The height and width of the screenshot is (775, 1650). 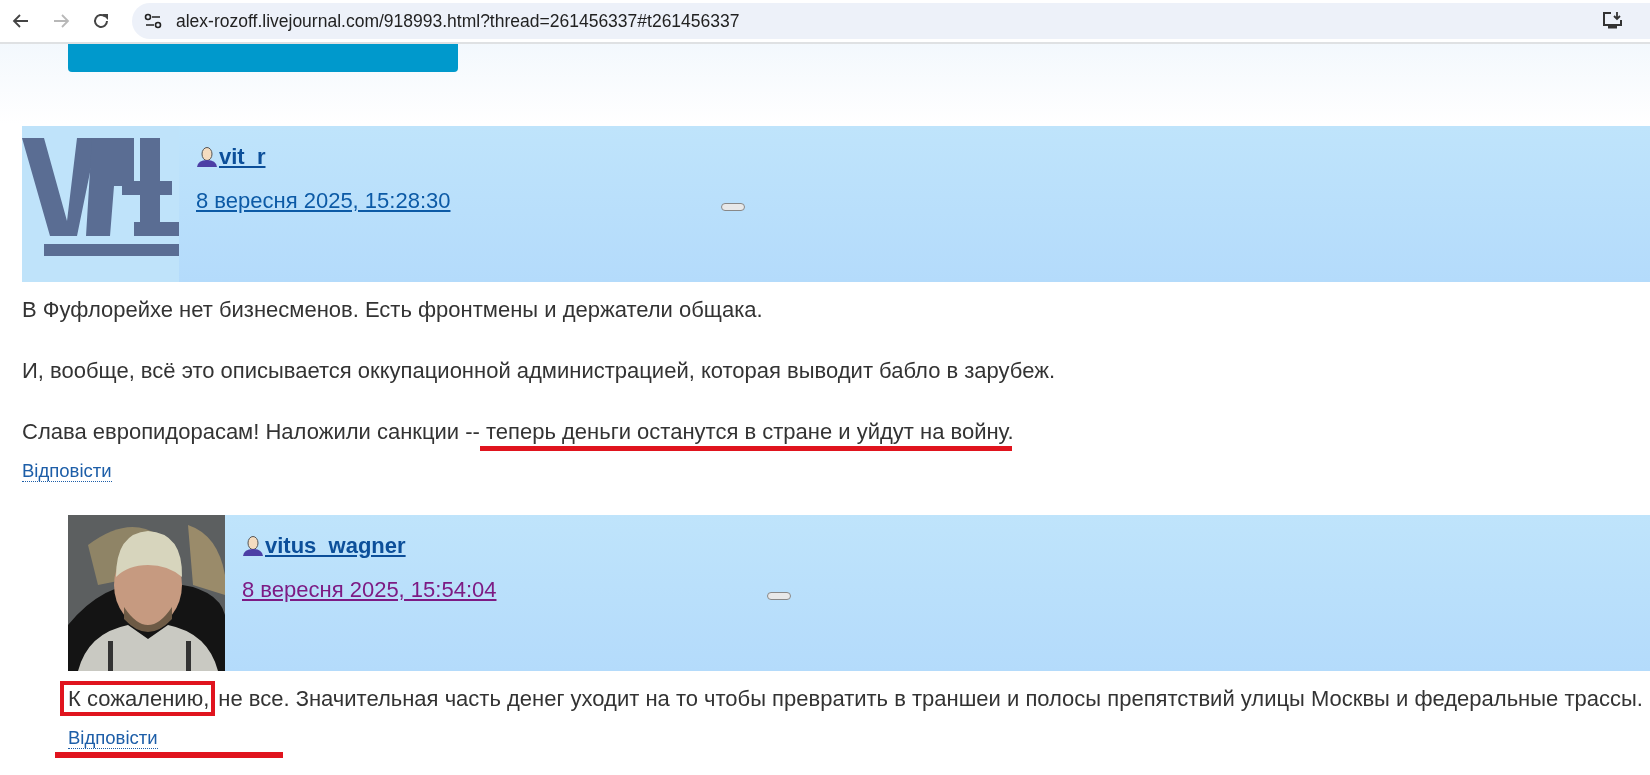 I want to click on username-link: vitus_wagner, so click(x=335, y=546).